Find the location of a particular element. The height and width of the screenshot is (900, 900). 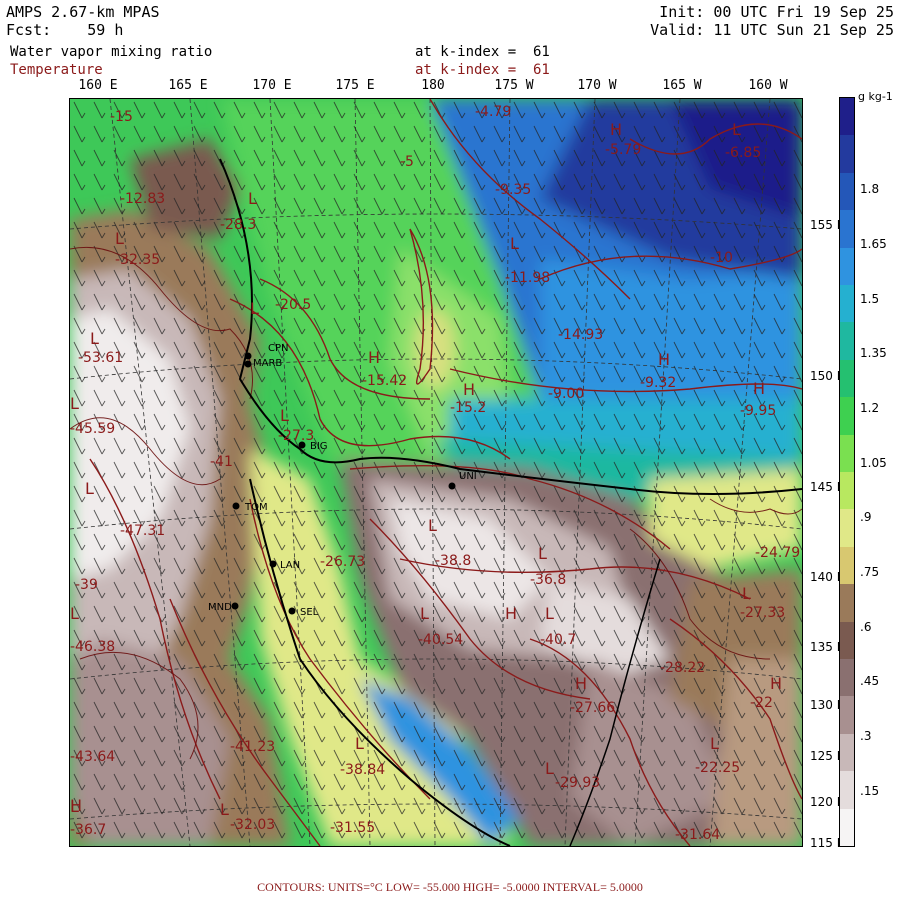

station-label: MND is located at coordinates (220, 607).